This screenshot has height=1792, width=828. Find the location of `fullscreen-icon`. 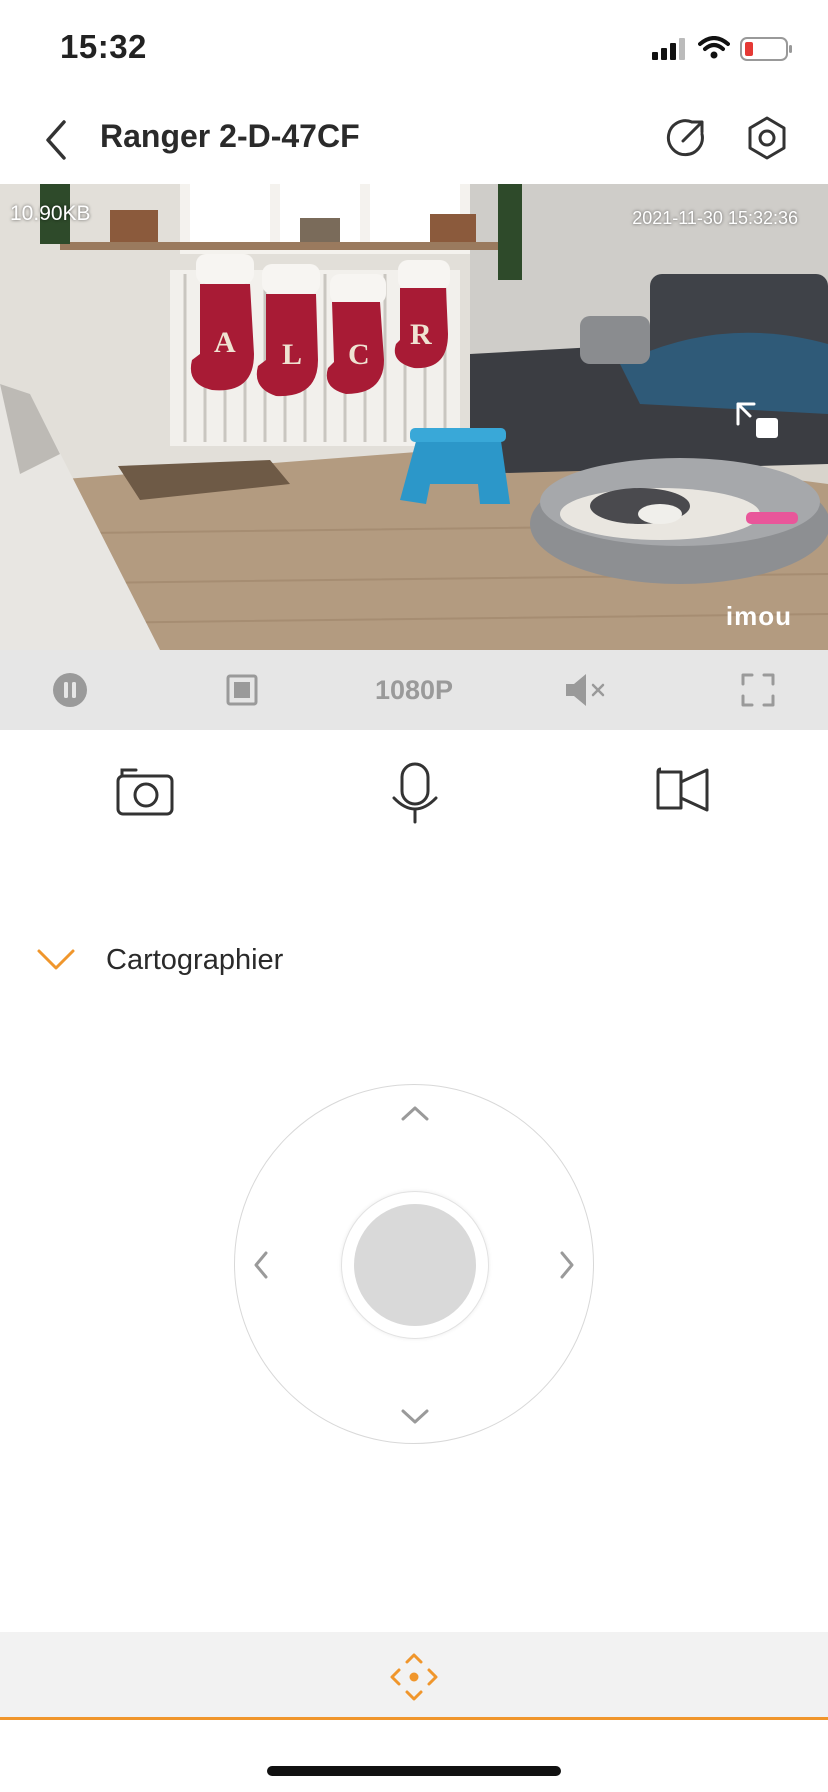

fullscreen-icon is located at coordinates (758, 690).